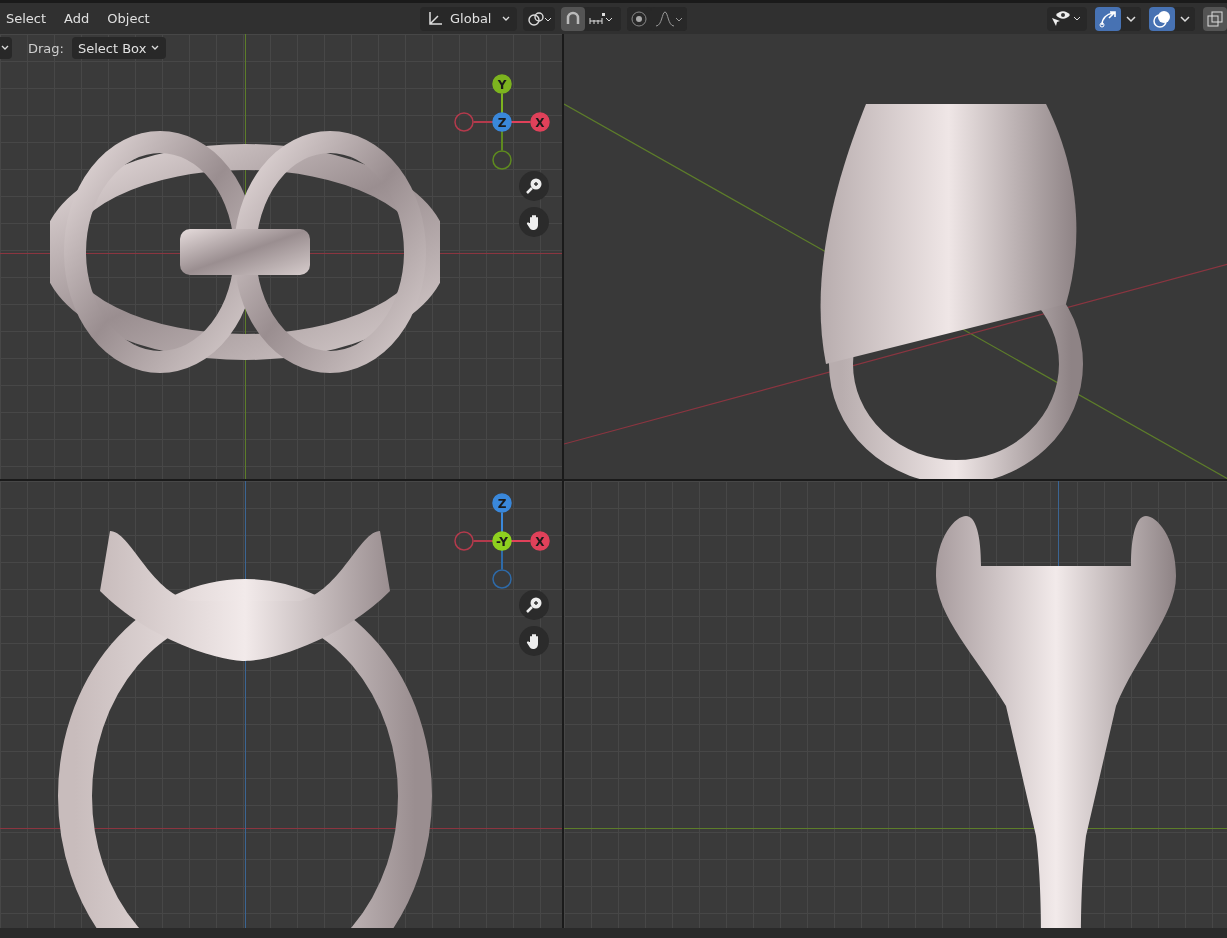 Image resolution: width=1227 pixels, height=938 pixels. I want to click on gizmo-toggle, so click(1108, 18).